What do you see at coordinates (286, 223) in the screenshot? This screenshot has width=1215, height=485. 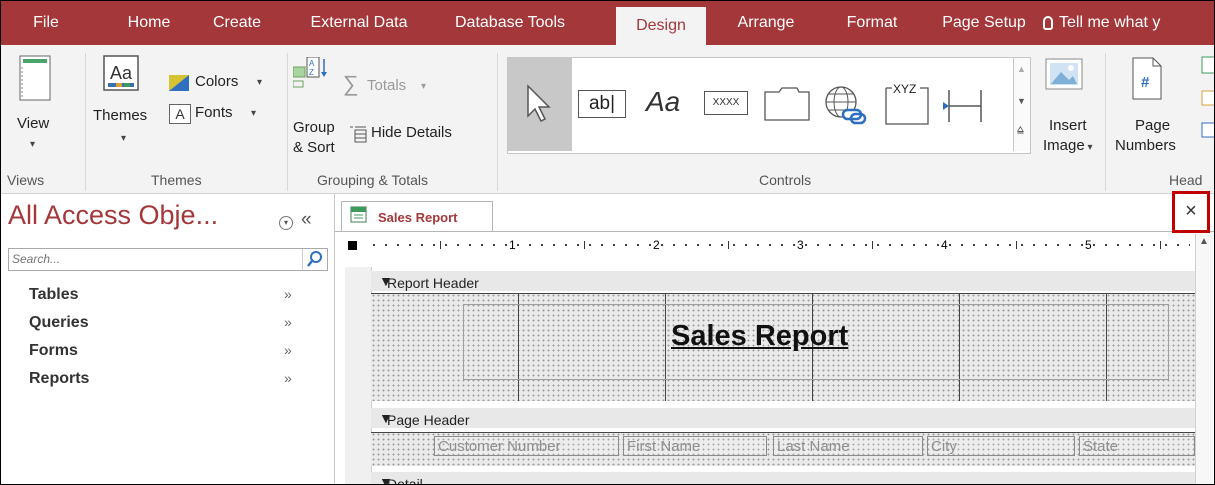 I see `nav-menu-dropdown-icon: ▾` at bounding box center [286, 223].